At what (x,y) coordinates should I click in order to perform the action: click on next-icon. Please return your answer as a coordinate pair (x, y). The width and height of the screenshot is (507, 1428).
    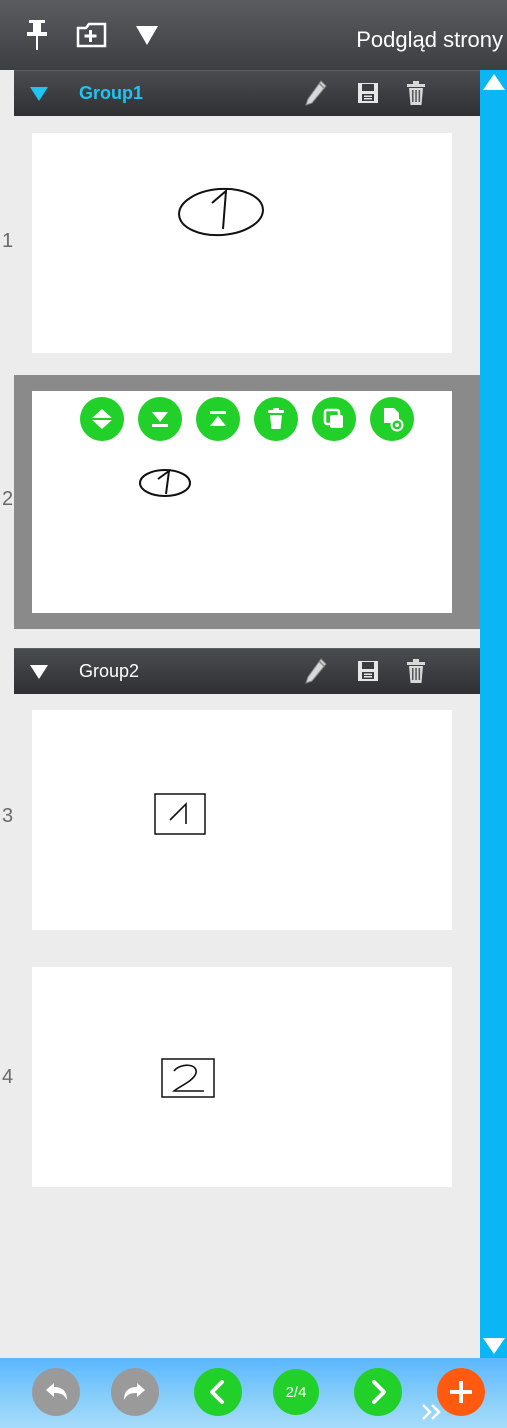
    Looking at the image, I should click on (378, 1392).